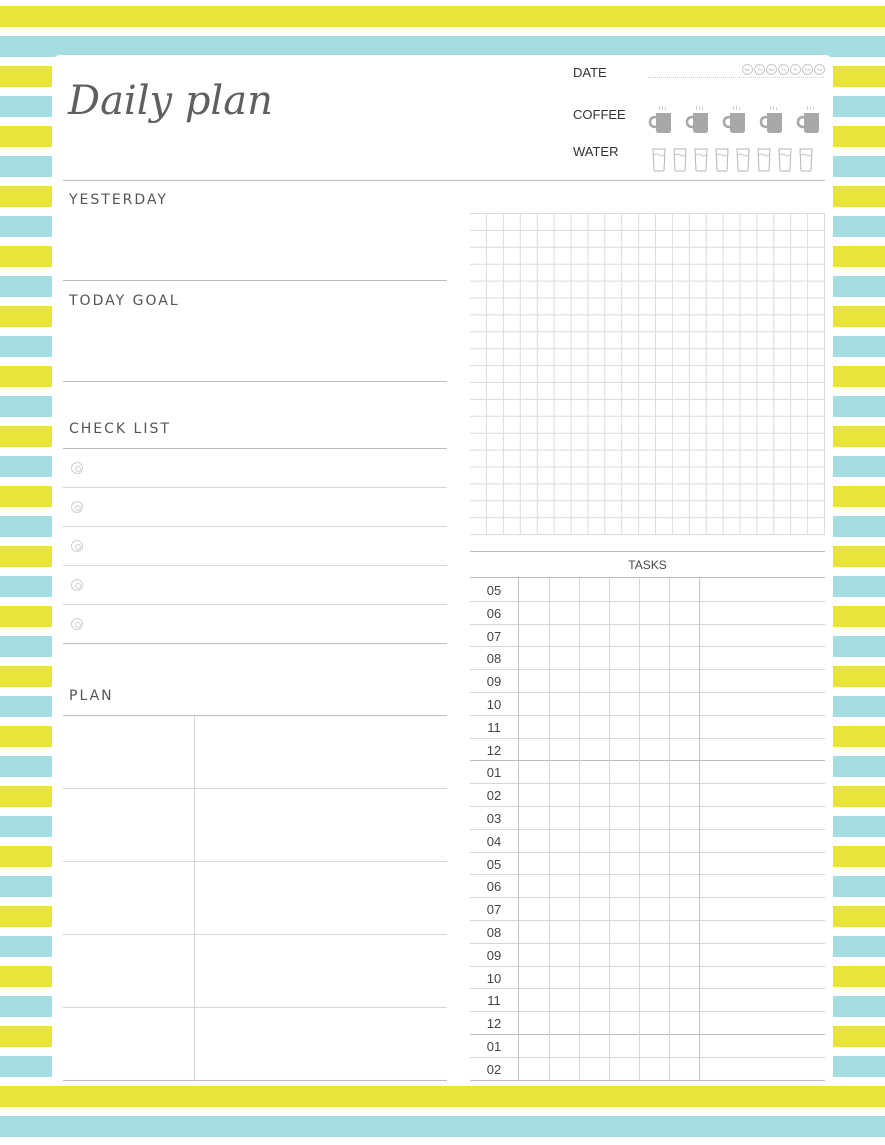  Describe the element at coordinates (795, 69) in the screenshot. I see `weekday-fr: Fr` at that location.